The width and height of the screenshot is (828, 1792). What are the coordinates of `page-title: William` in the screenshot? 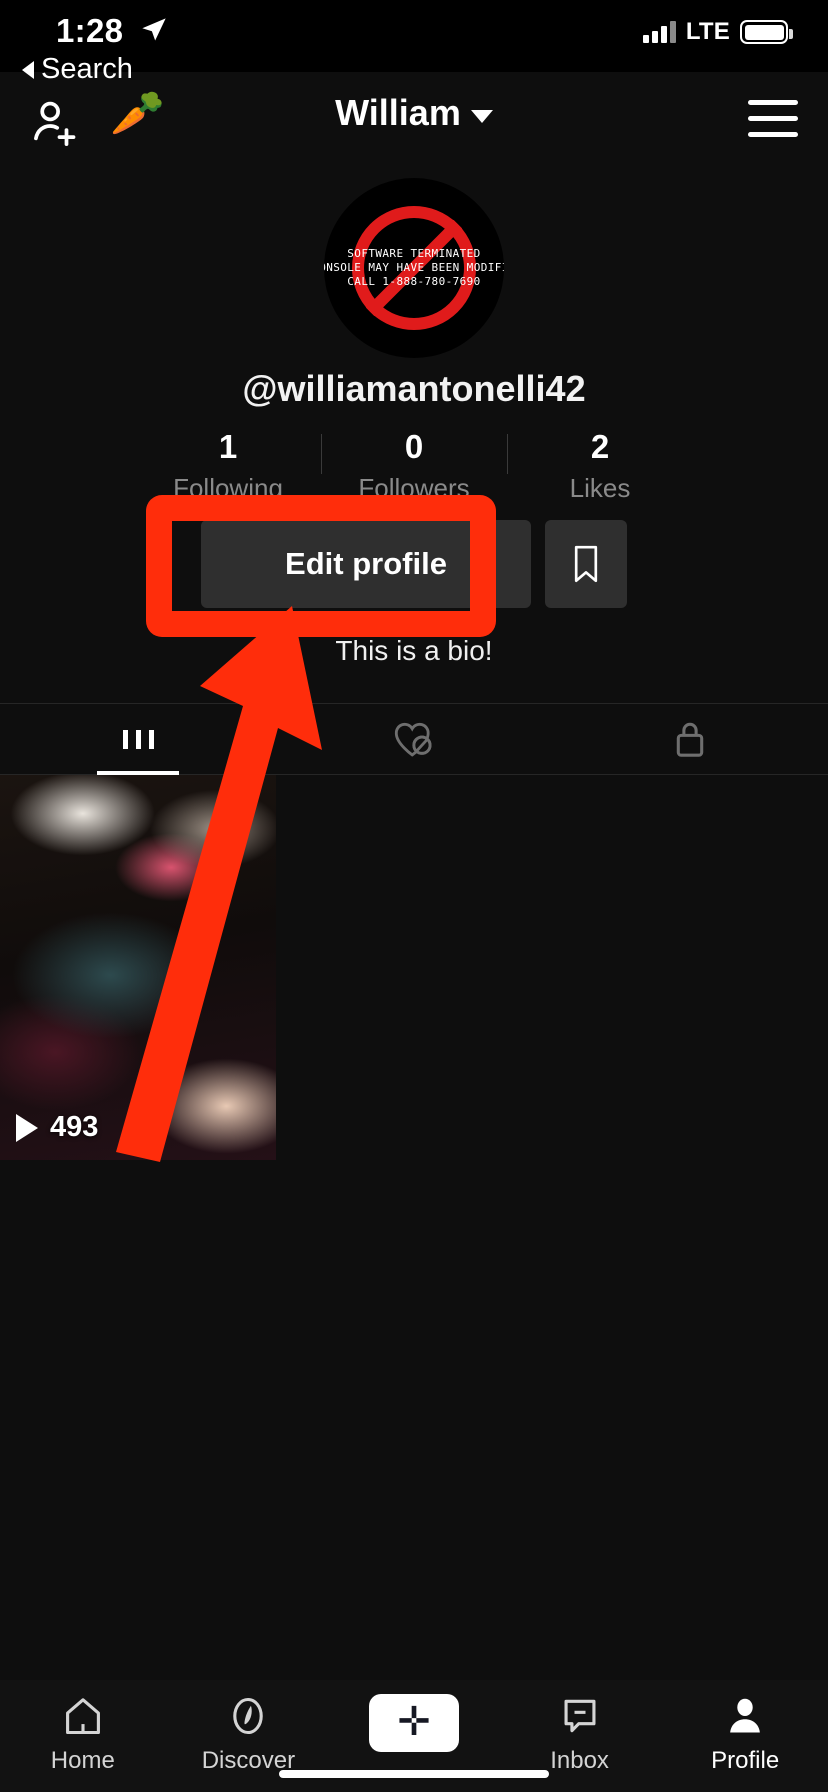 It's located at (398, 112).